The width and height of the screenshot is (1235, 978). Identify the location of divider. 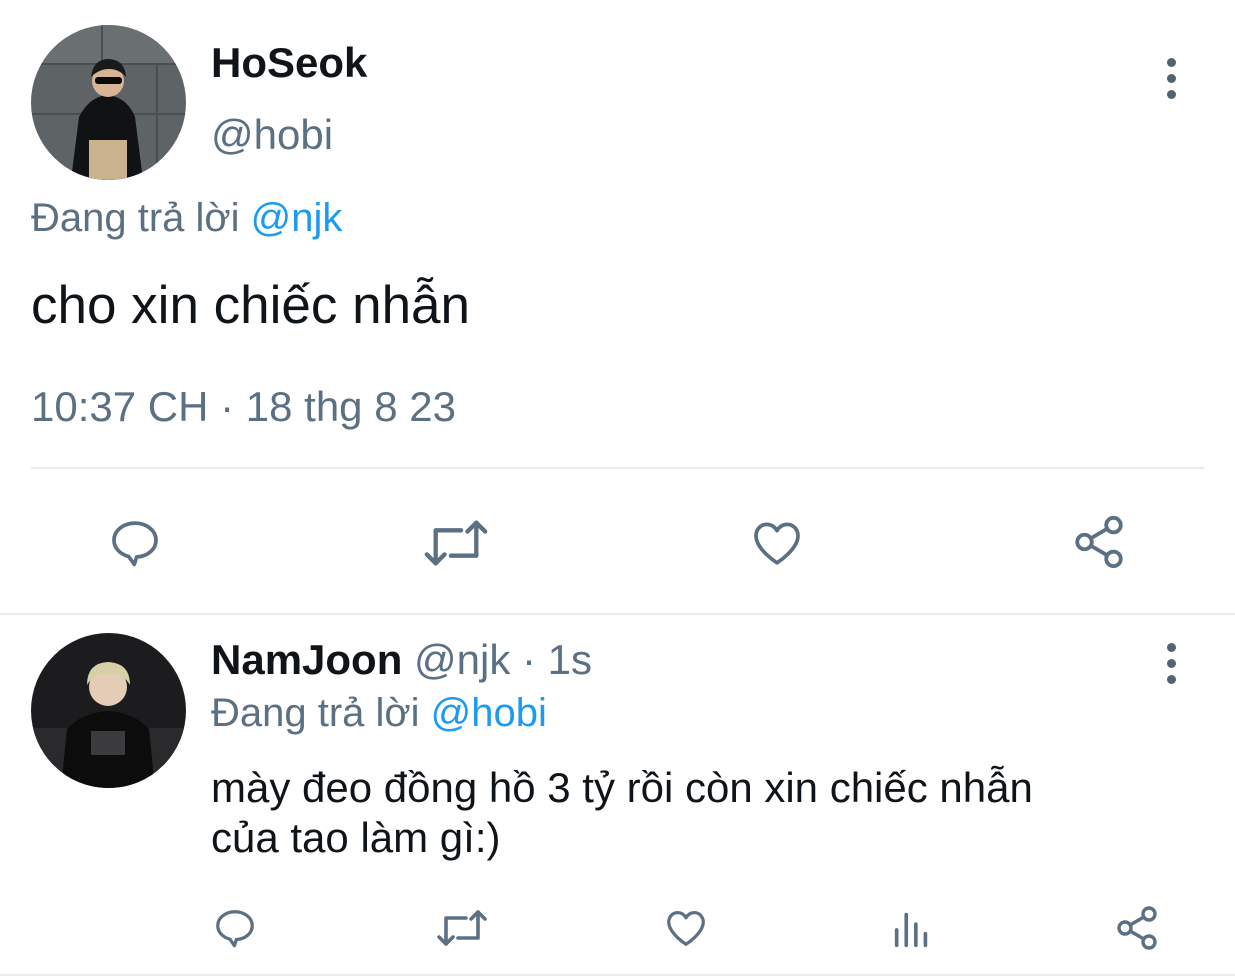
(617, 468).